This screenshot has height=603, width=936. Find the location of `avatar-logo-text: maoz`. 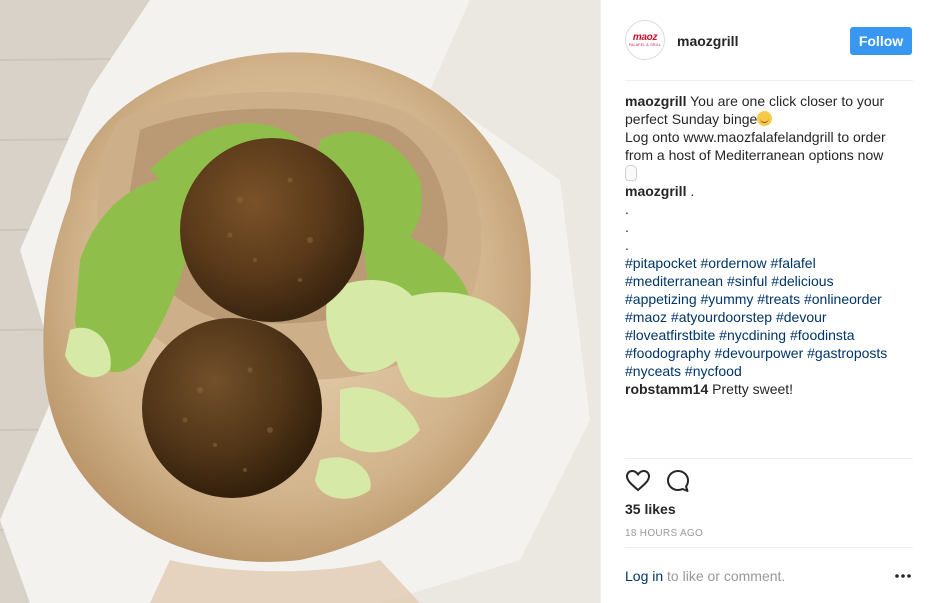

avatar-logo-text: maoz is located at coordinates (645, 37).